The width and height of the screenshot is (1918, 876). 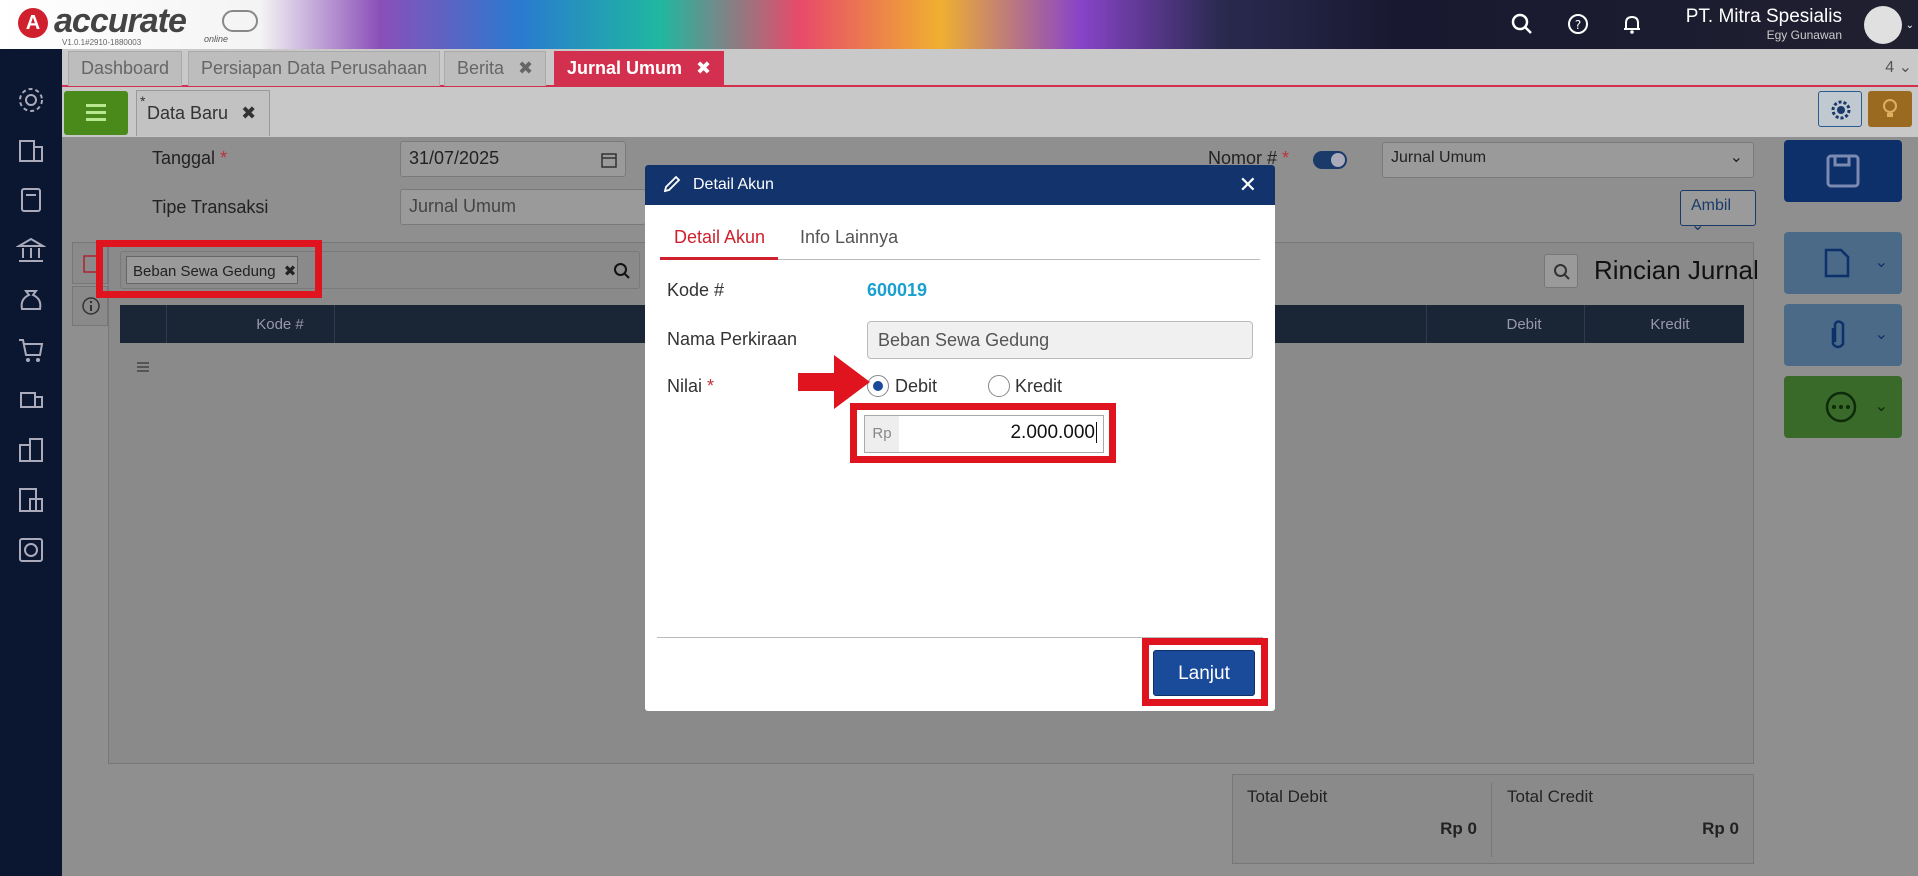 What do you see at coordinates (1458, 828) in the screenshot?
I see `total-debit-value: Rp 0` at bounding box center [1458, 828].